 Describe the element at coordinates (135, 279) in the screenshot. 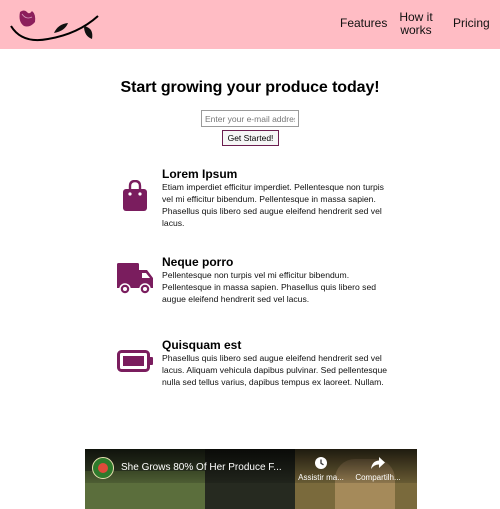

I see `truck-icon` at that location.